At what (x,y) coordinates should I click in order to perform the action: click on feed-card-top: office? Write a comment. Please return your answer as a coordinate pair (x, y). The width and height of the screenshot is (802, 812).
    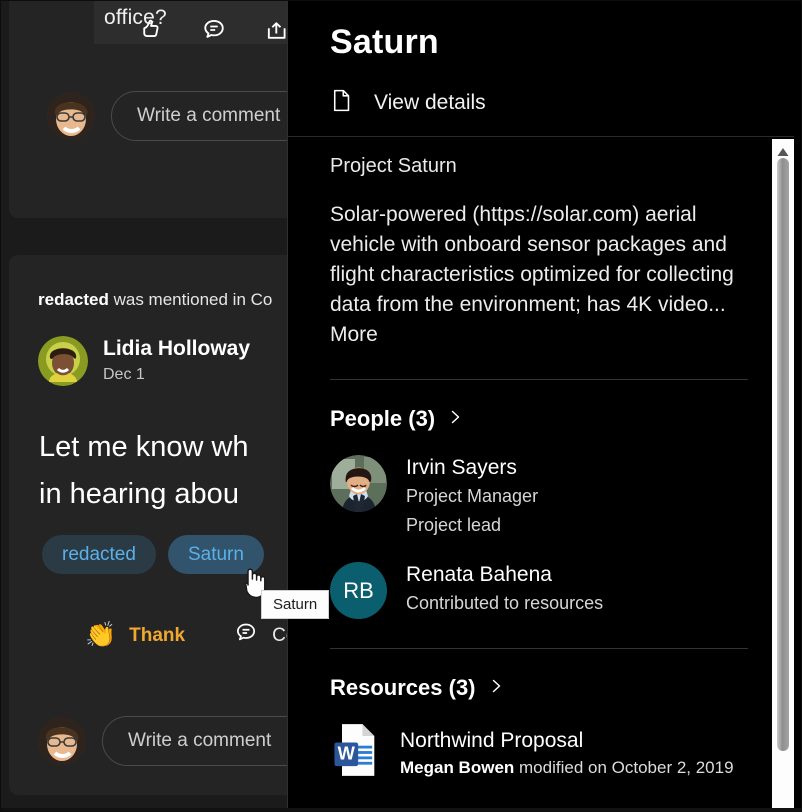
    Looking at the image, I should click on (154, 109).